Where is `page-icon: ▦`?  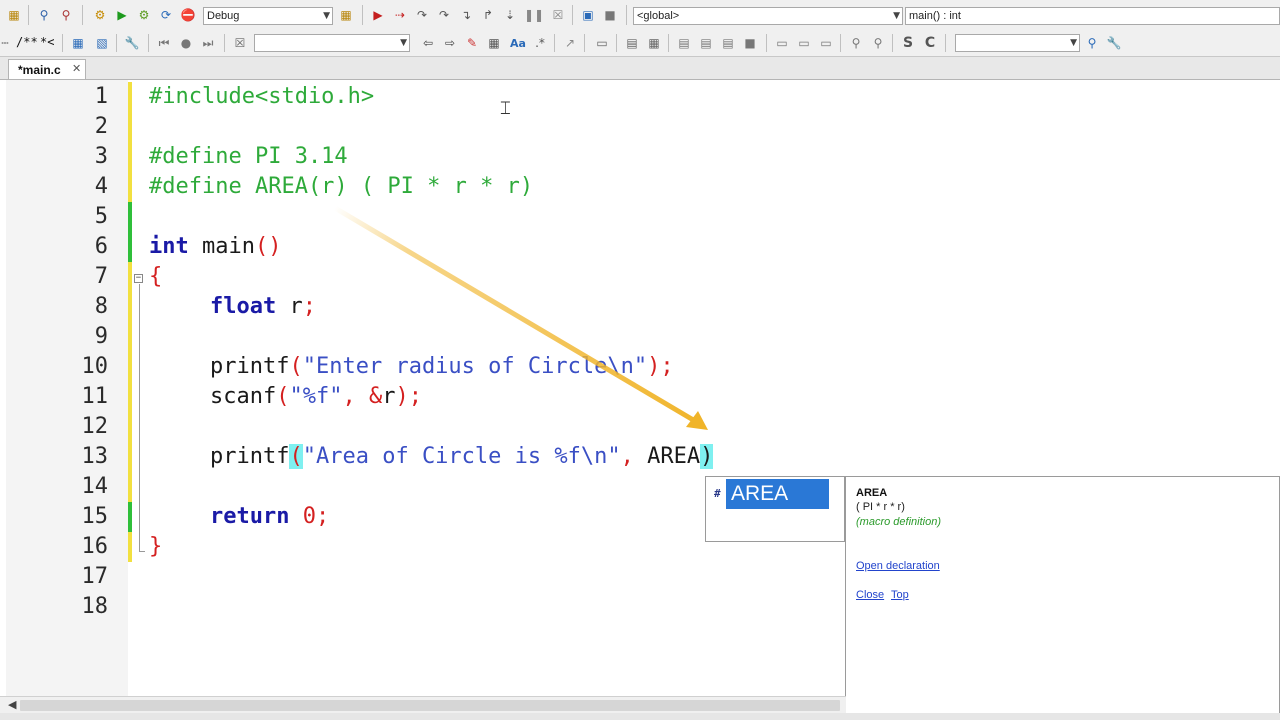
page-icon: ▦ is located at coordinates (654, 43).